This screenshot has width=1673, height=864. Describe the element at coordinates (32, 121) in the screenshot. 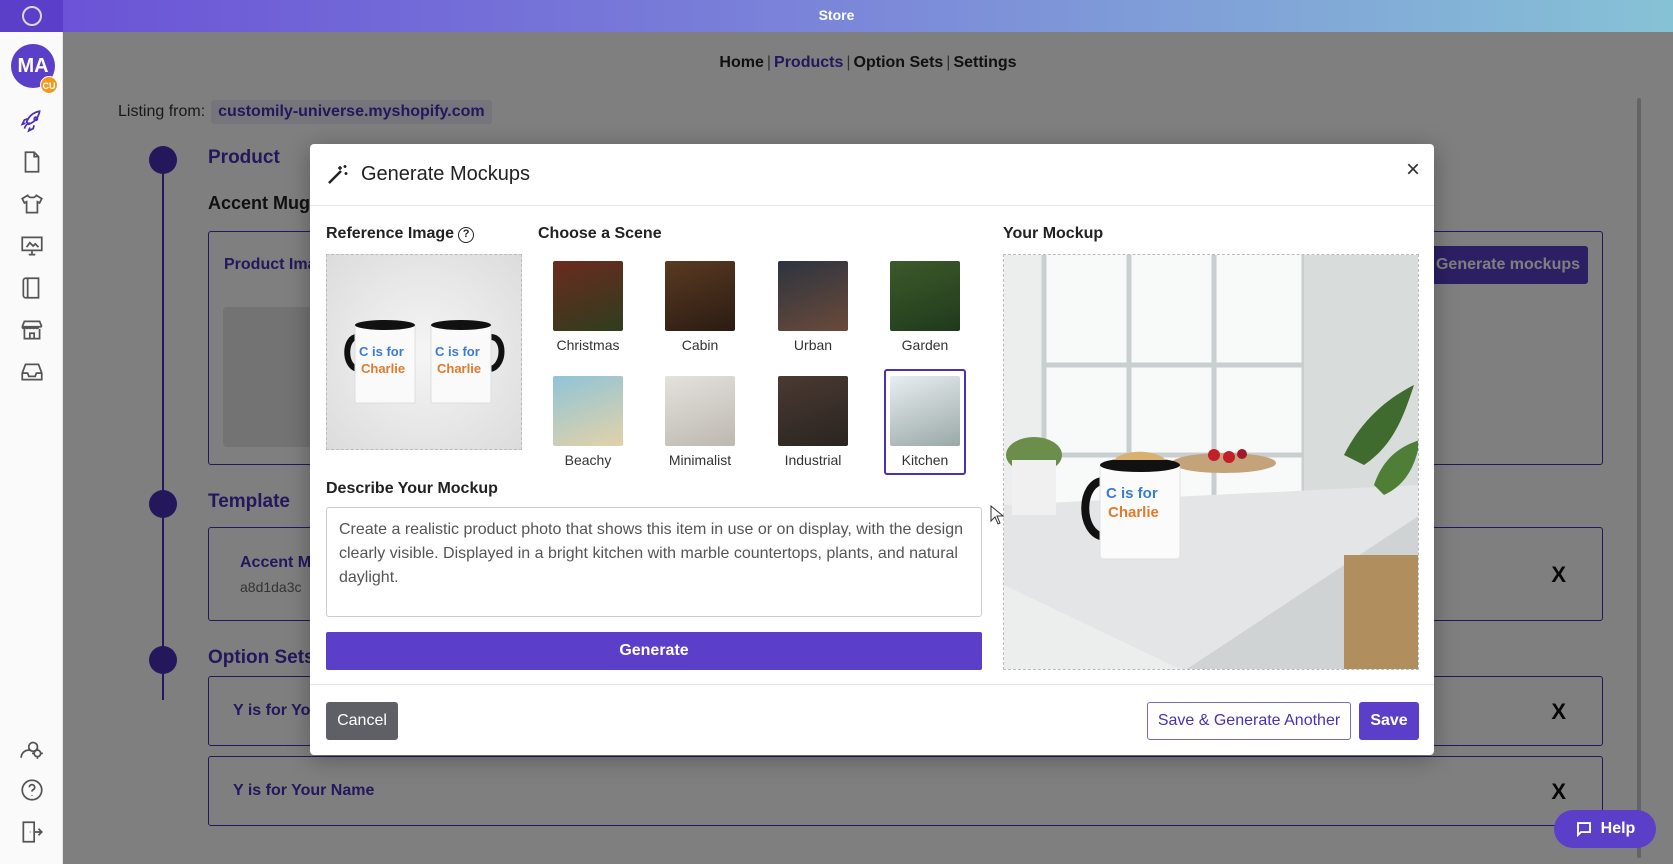

I see `rocket-icon` at that location.